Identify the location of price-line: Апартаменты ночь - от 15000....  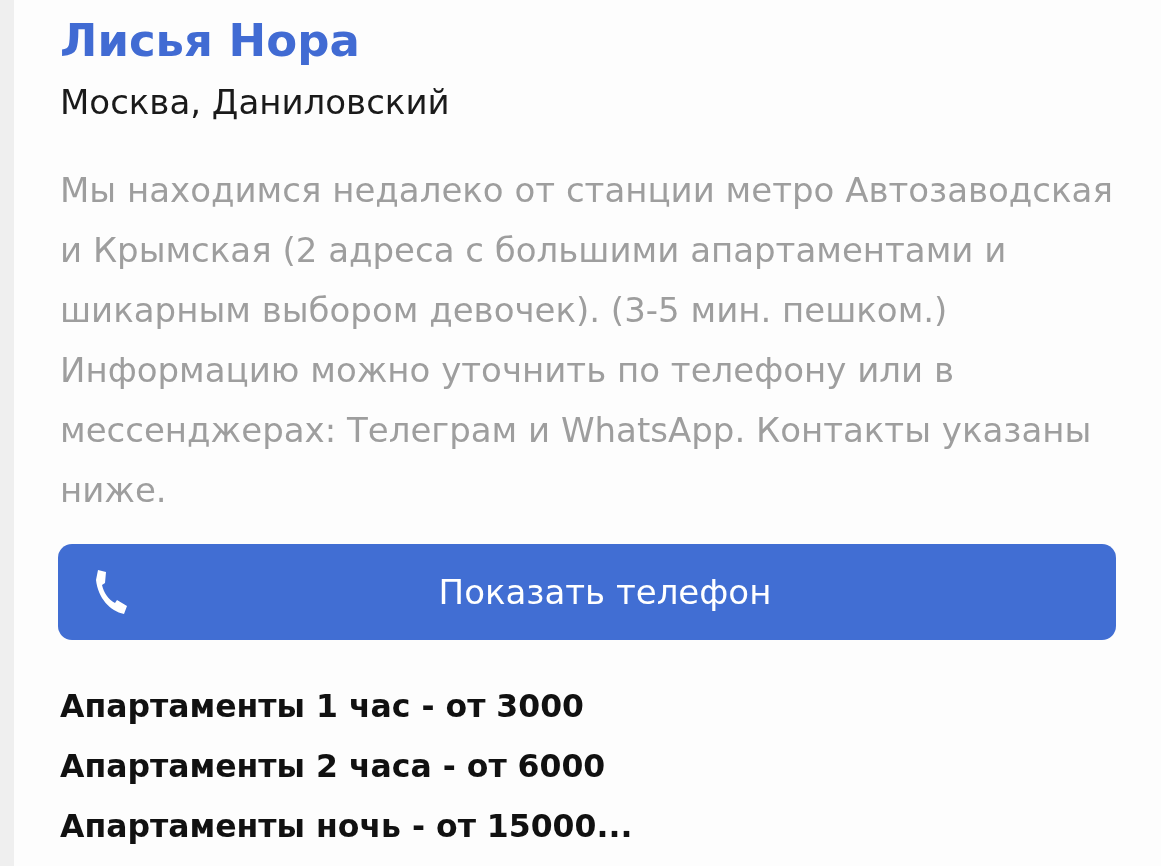
(346, 826).